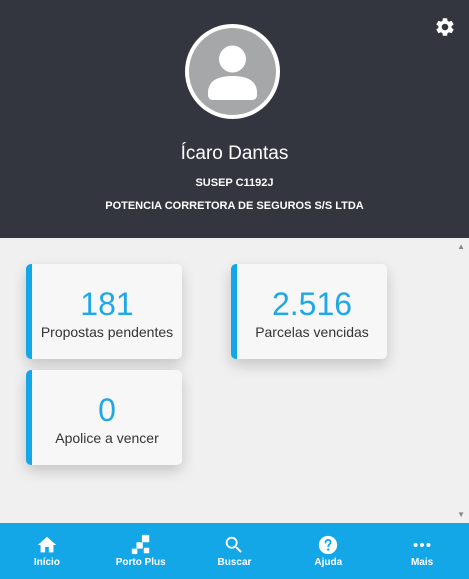  What do you see at coordinates (234, 153) in the screenshot?
I see `user-name: Ícaro Dantas` at bounding box center [234, 153].